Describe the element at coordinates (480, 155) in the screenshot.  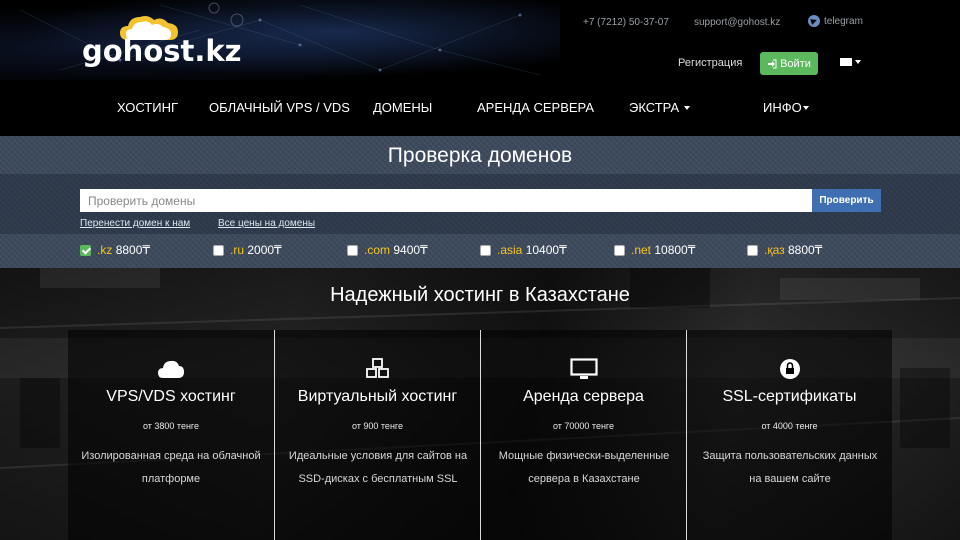
I see `domain-check-title: Проверка доменов` at that location.